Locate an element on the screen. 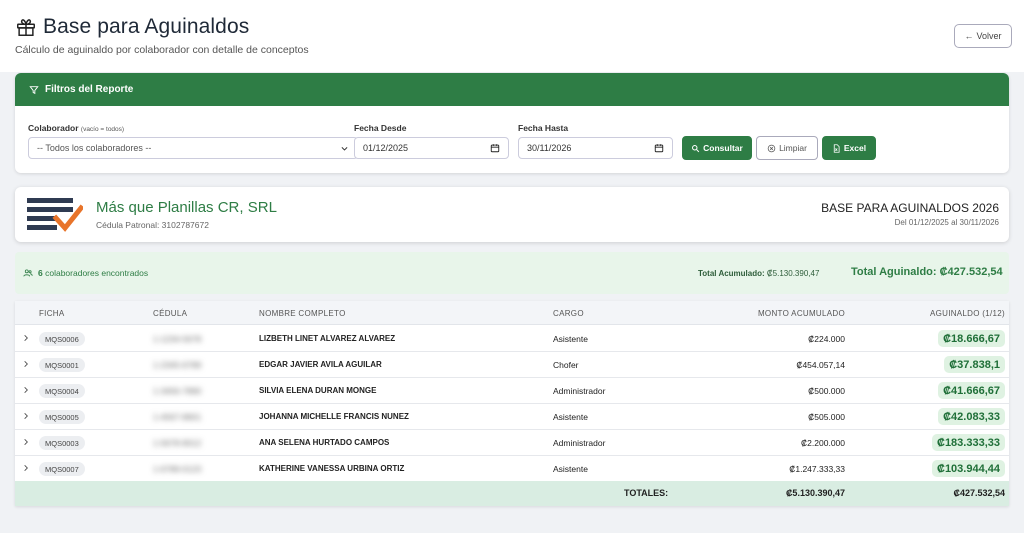 Image resolution: width=1024 pixels, height=533 pixels. collaborator-count-value: 6 is located at coordinates (40, 273).